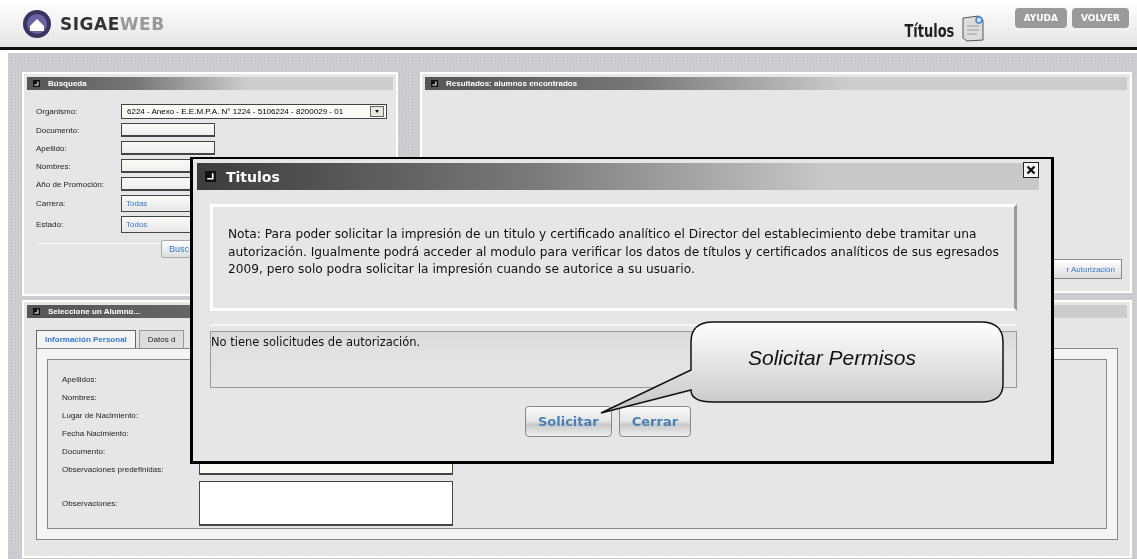 Image resolution: width=1137 pixels, height=559 pixels. Describe the element at coordinates (326, 503) in the screenshot. I see `text-area` at that location.